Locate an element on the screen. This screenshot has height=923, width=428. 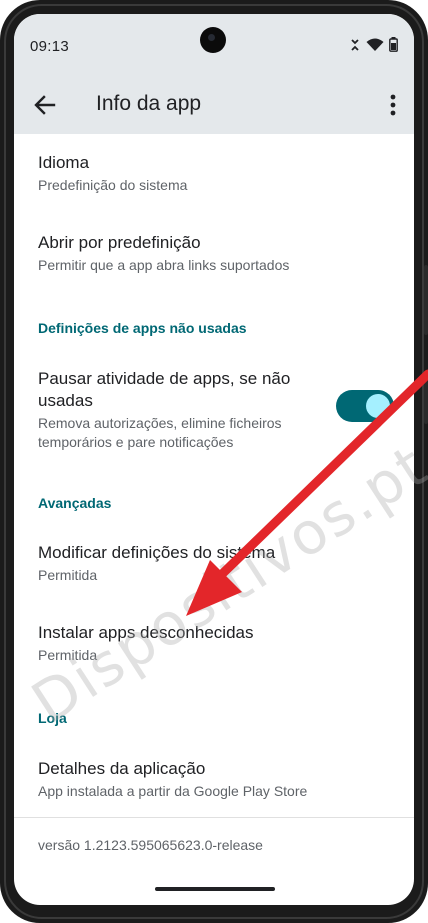
front-camera is located at coordinates (213, 40).